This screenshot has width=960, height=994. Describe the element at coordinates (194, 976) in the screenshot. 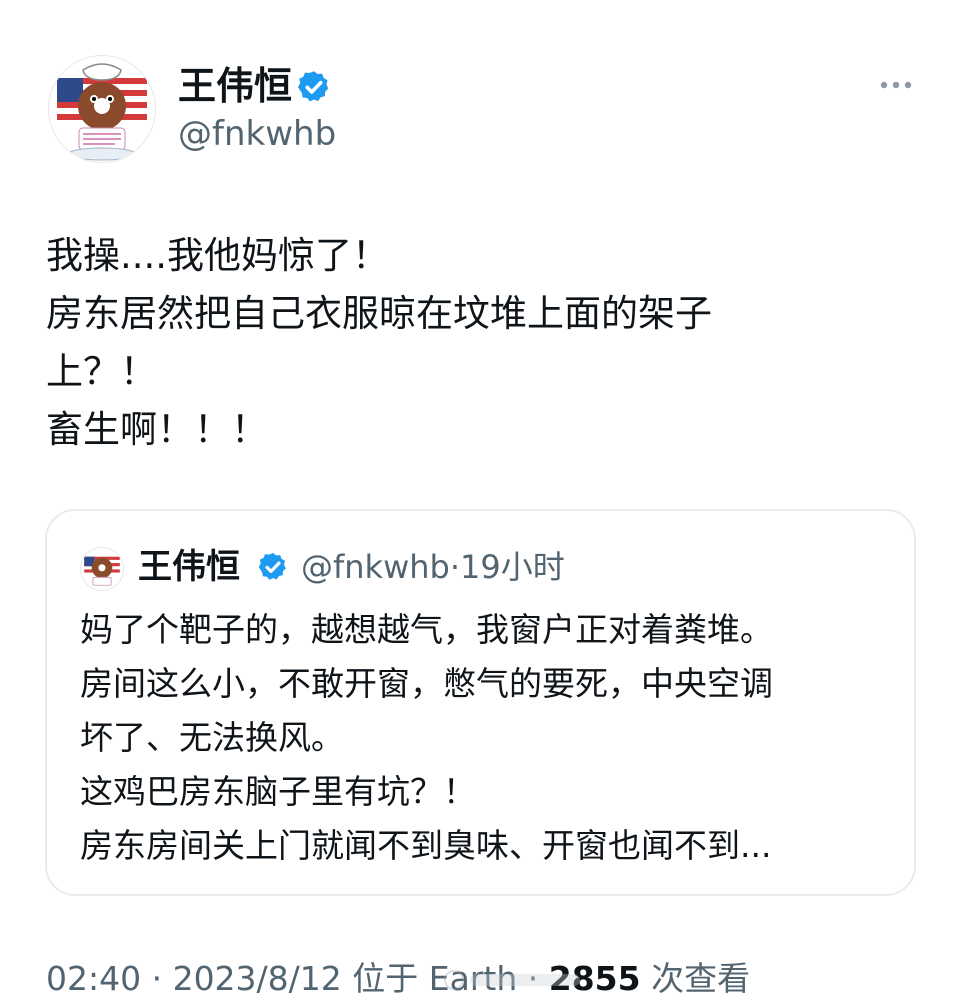

I see `tweet-timestamp: 02:40 · 2023/8/12` at that location.